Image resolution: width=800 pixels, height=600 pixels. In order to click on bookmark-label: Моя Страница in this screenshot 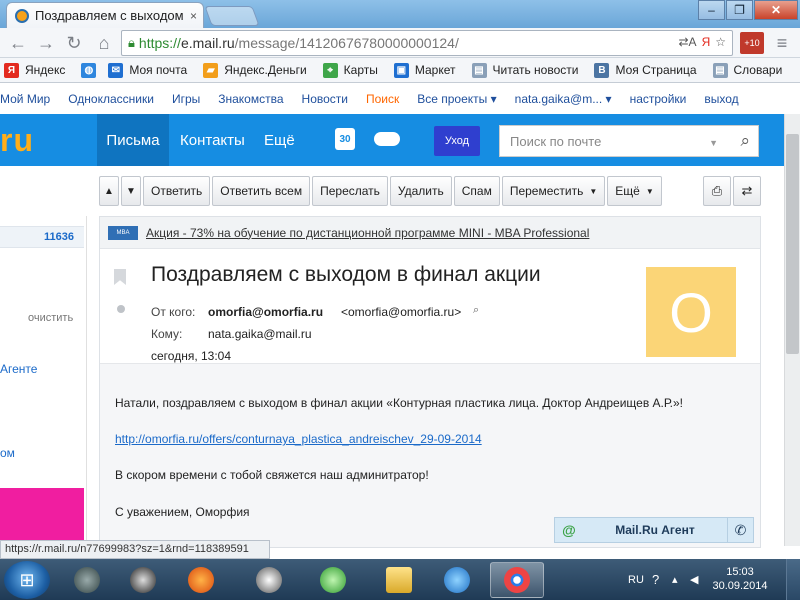, I will do `click(656, 70)`.